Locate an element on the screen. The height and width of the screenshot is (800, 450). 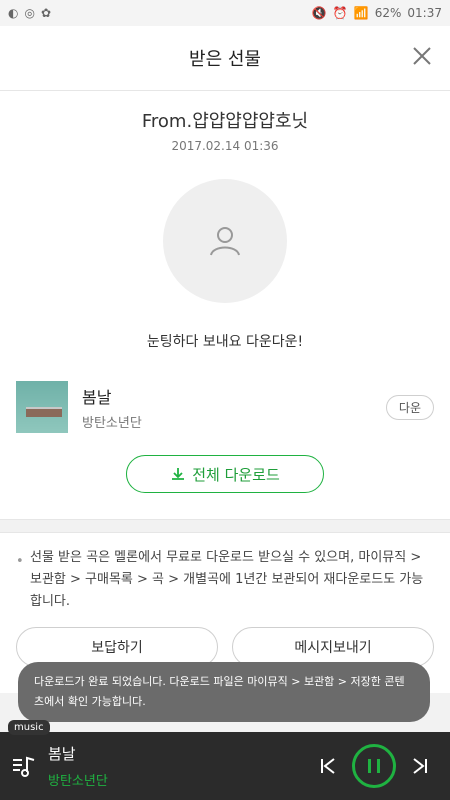
playlist-button is located at coordinates (24, 766).